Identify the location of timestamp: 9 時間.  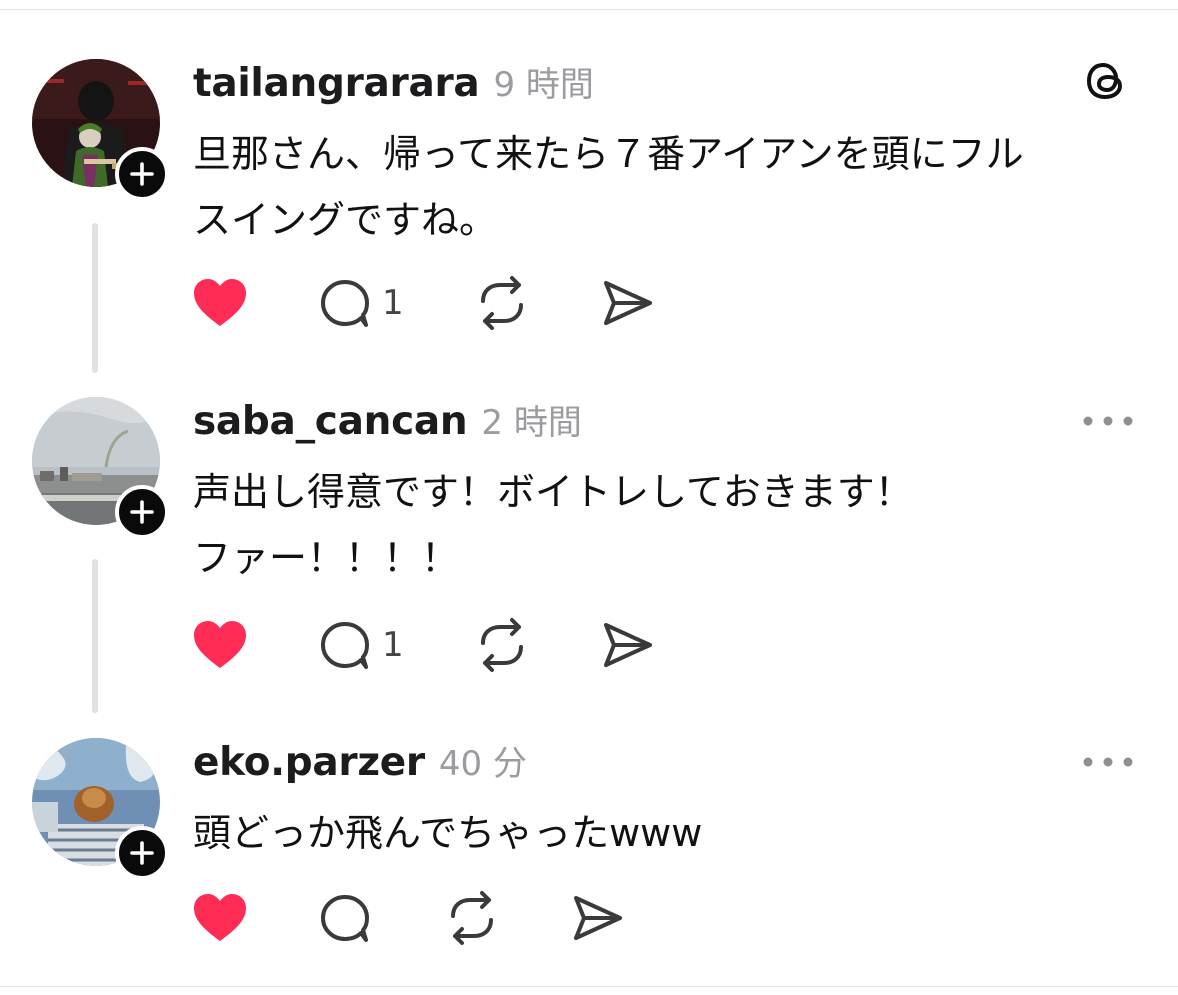
(543, 85).